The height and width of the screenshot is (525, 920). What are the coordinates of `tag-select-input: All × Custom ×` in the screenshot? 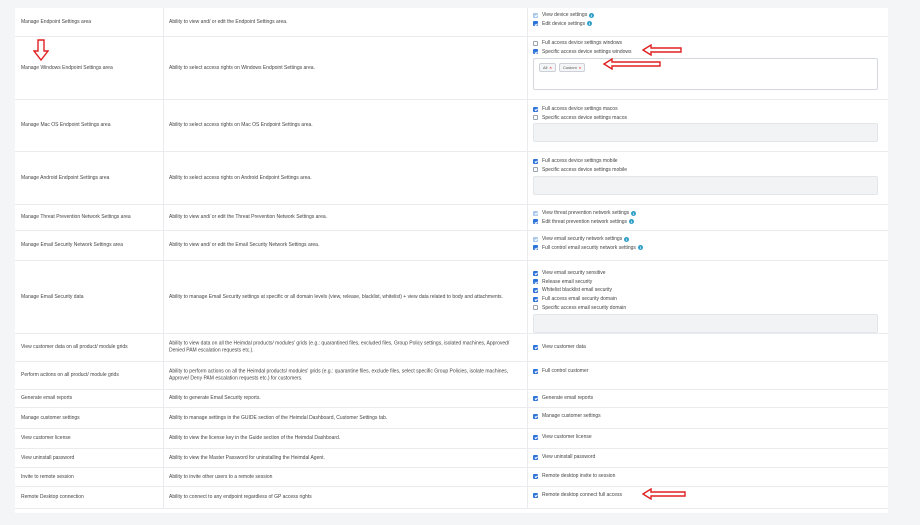 It's located at (705, 74).